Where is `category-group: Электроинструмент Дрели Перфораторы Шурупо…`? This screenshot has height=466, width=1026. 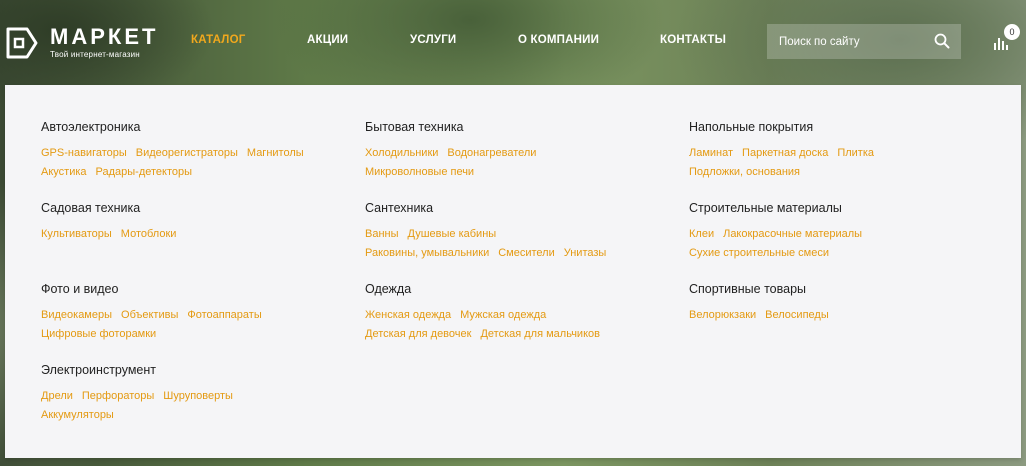
category-group: Электроинструмент Дрели Перфораторы Шурупо… is located at coordinates (141, 393).